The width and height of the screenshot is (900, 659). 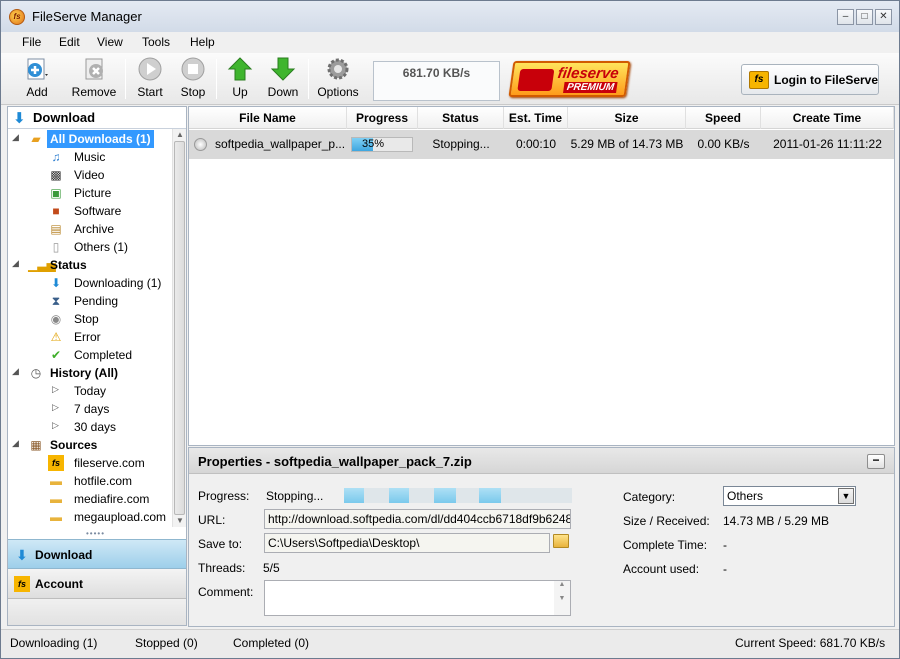 I want to click on tree-item-fileserve: fs fileserve.com, so click(x=90, y=463).